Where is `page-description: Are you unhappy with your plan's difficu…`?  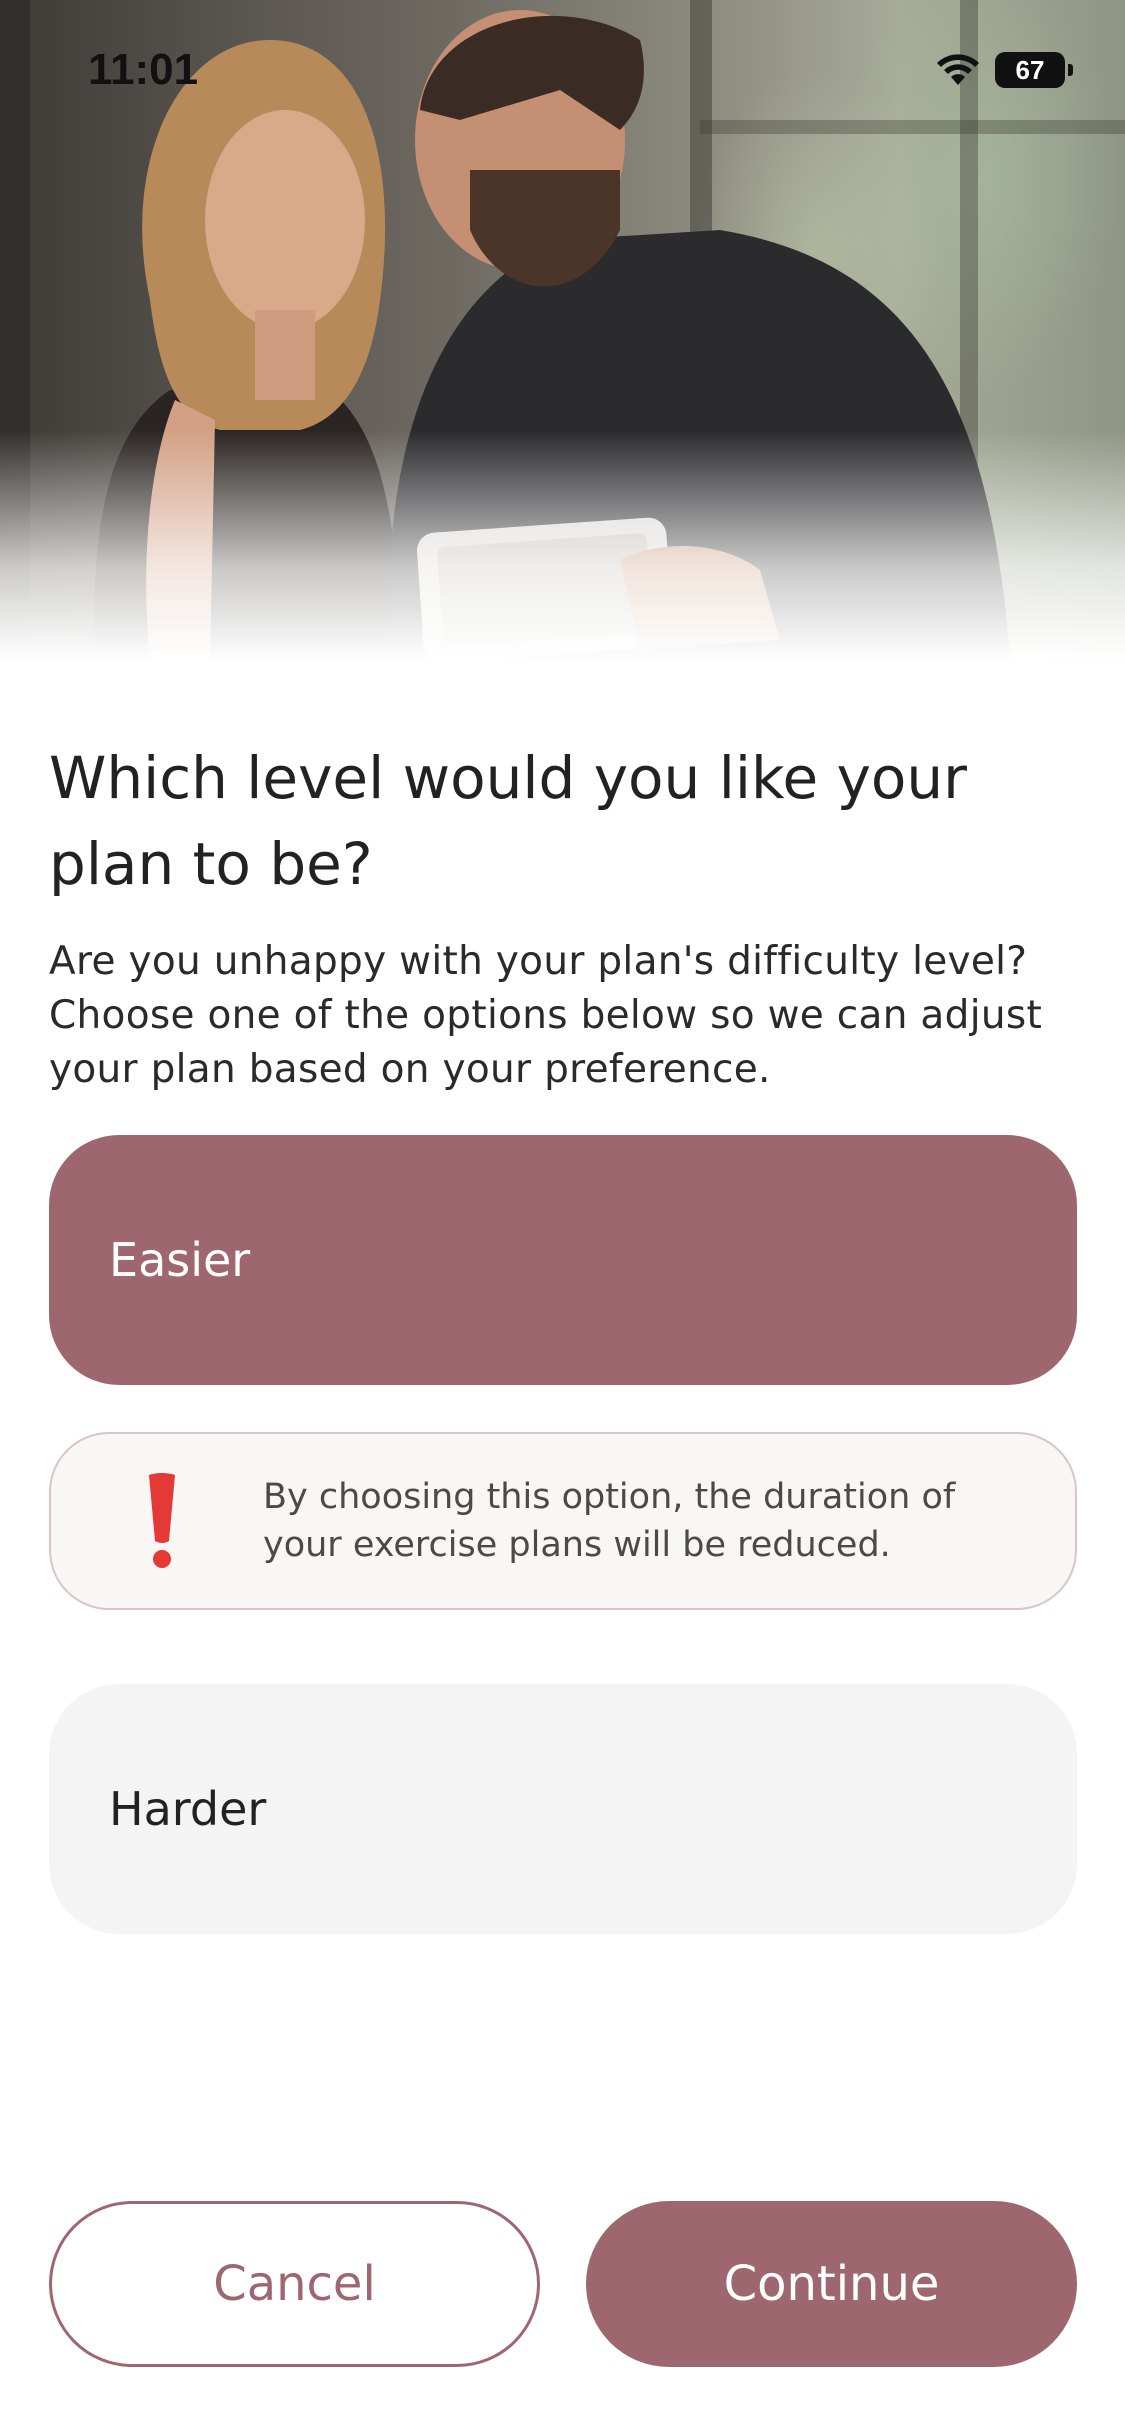 page-description: Are you unhappy with your plan's difficu… is located at coordinates (546, 1015).